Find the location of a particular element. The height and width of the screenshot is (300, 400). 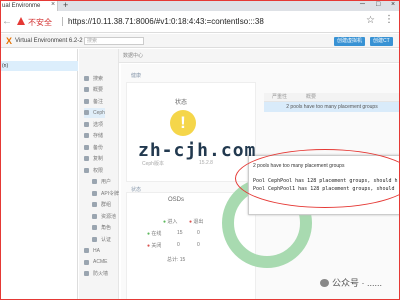

nav-item-label: 复制 is located at coordinates (98, 159).